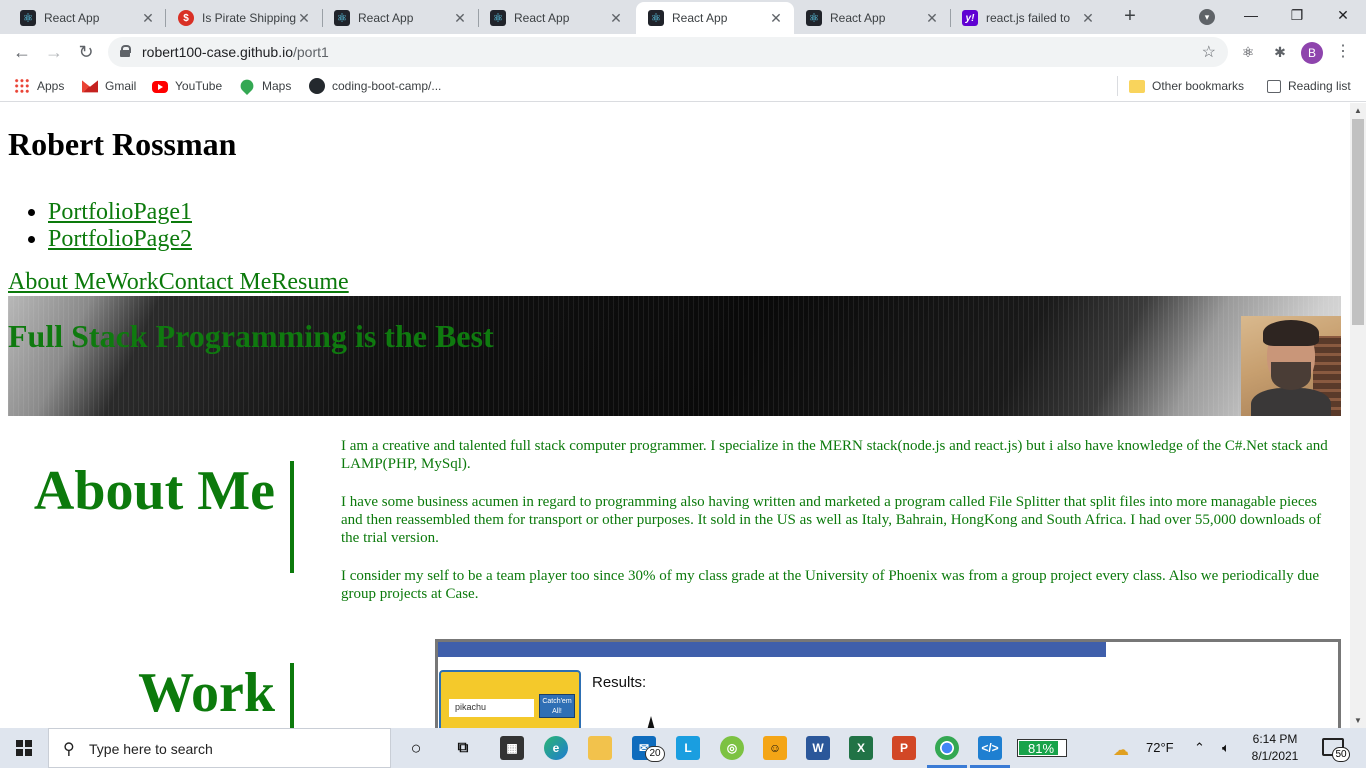 This screenshot has height=768, width=1366. Describe the element at coordinates (1209, 52) in the screenshot. I see `bookmark-star-icon: ☆` at that location.